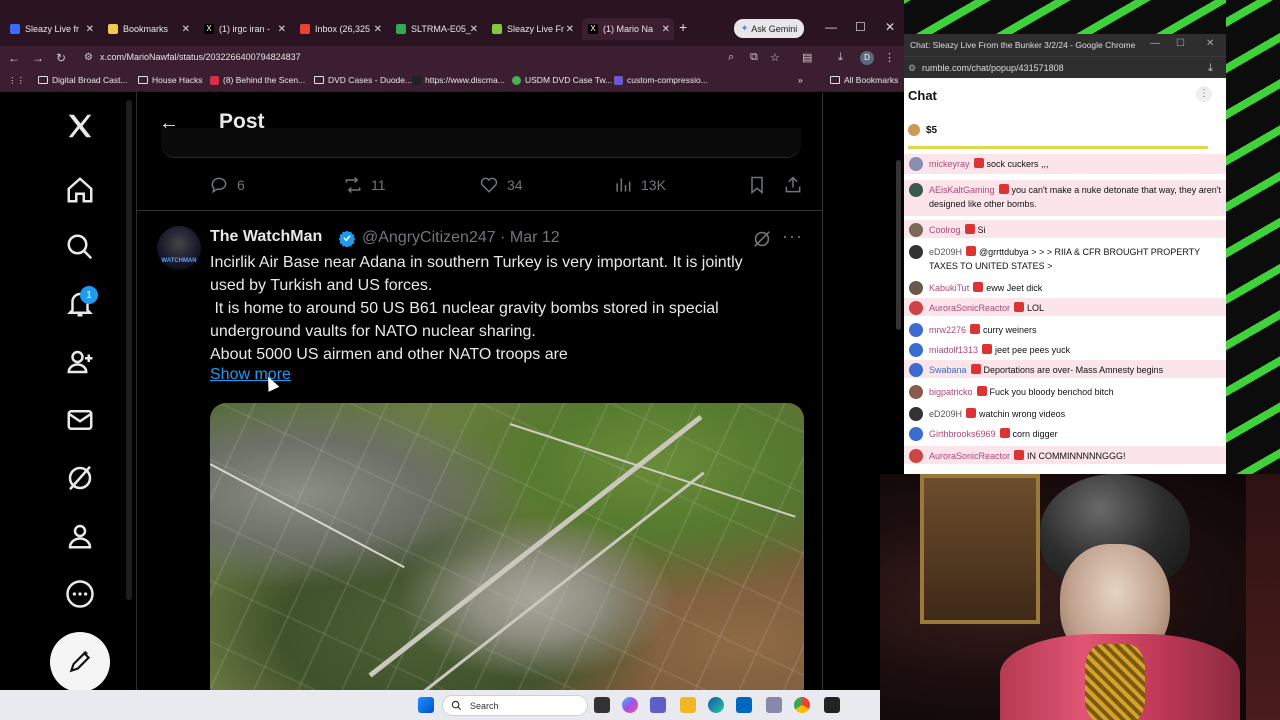 The width and height of the screenshot is (1280, 720). Describe the element at coordinates (38, 58) in the screenshot. I see `forward-icon: →` at that location.